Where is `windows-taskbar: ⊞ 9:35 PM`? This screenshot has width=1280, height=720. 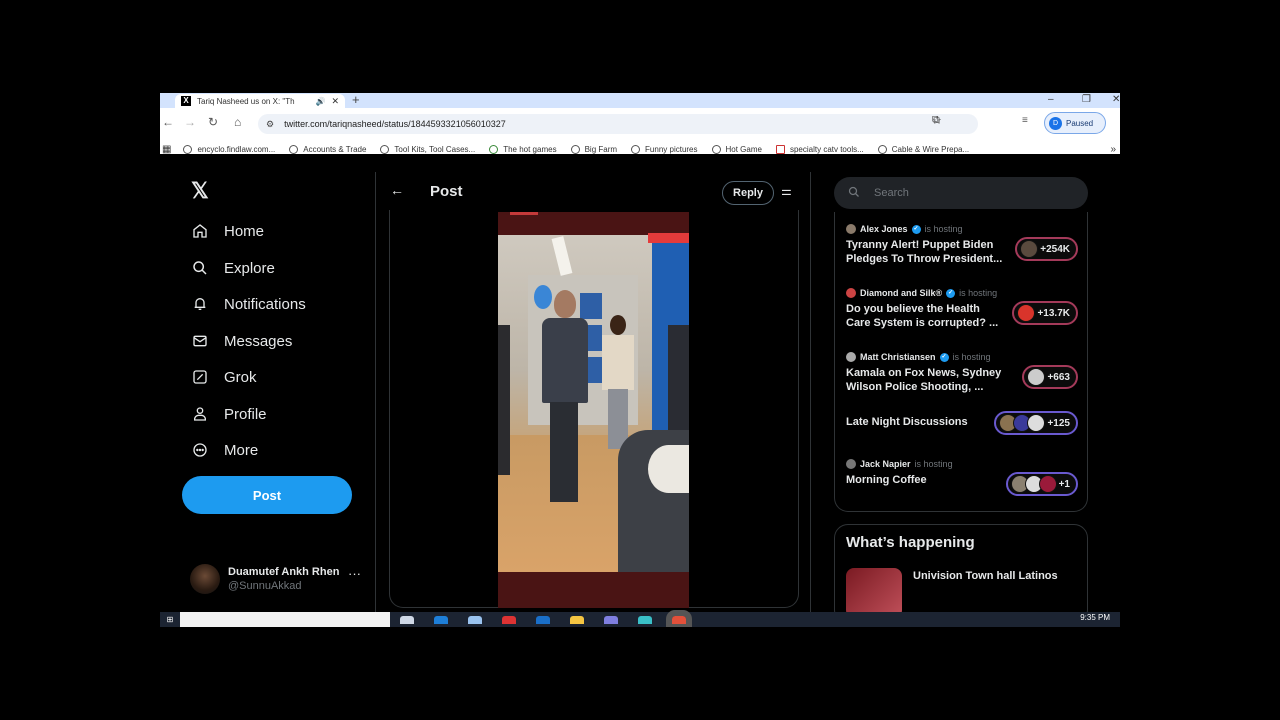 windows-taskbar: ⊞ 9:35 PM is located at coordinates (640, 618).